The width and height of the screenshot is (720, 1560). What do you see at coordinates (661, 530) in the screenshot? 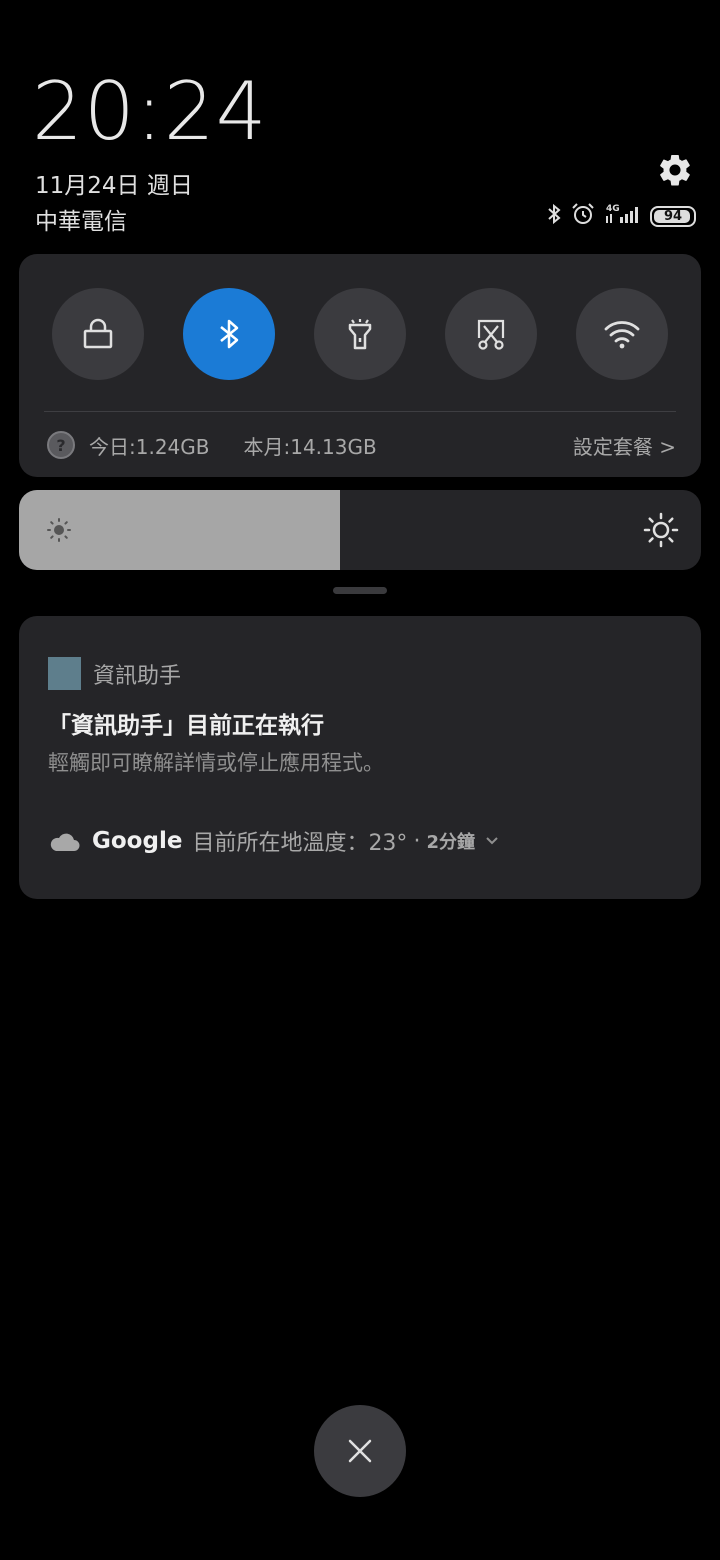
I see `brightness-high-icon` at bounding box center [661, 530].